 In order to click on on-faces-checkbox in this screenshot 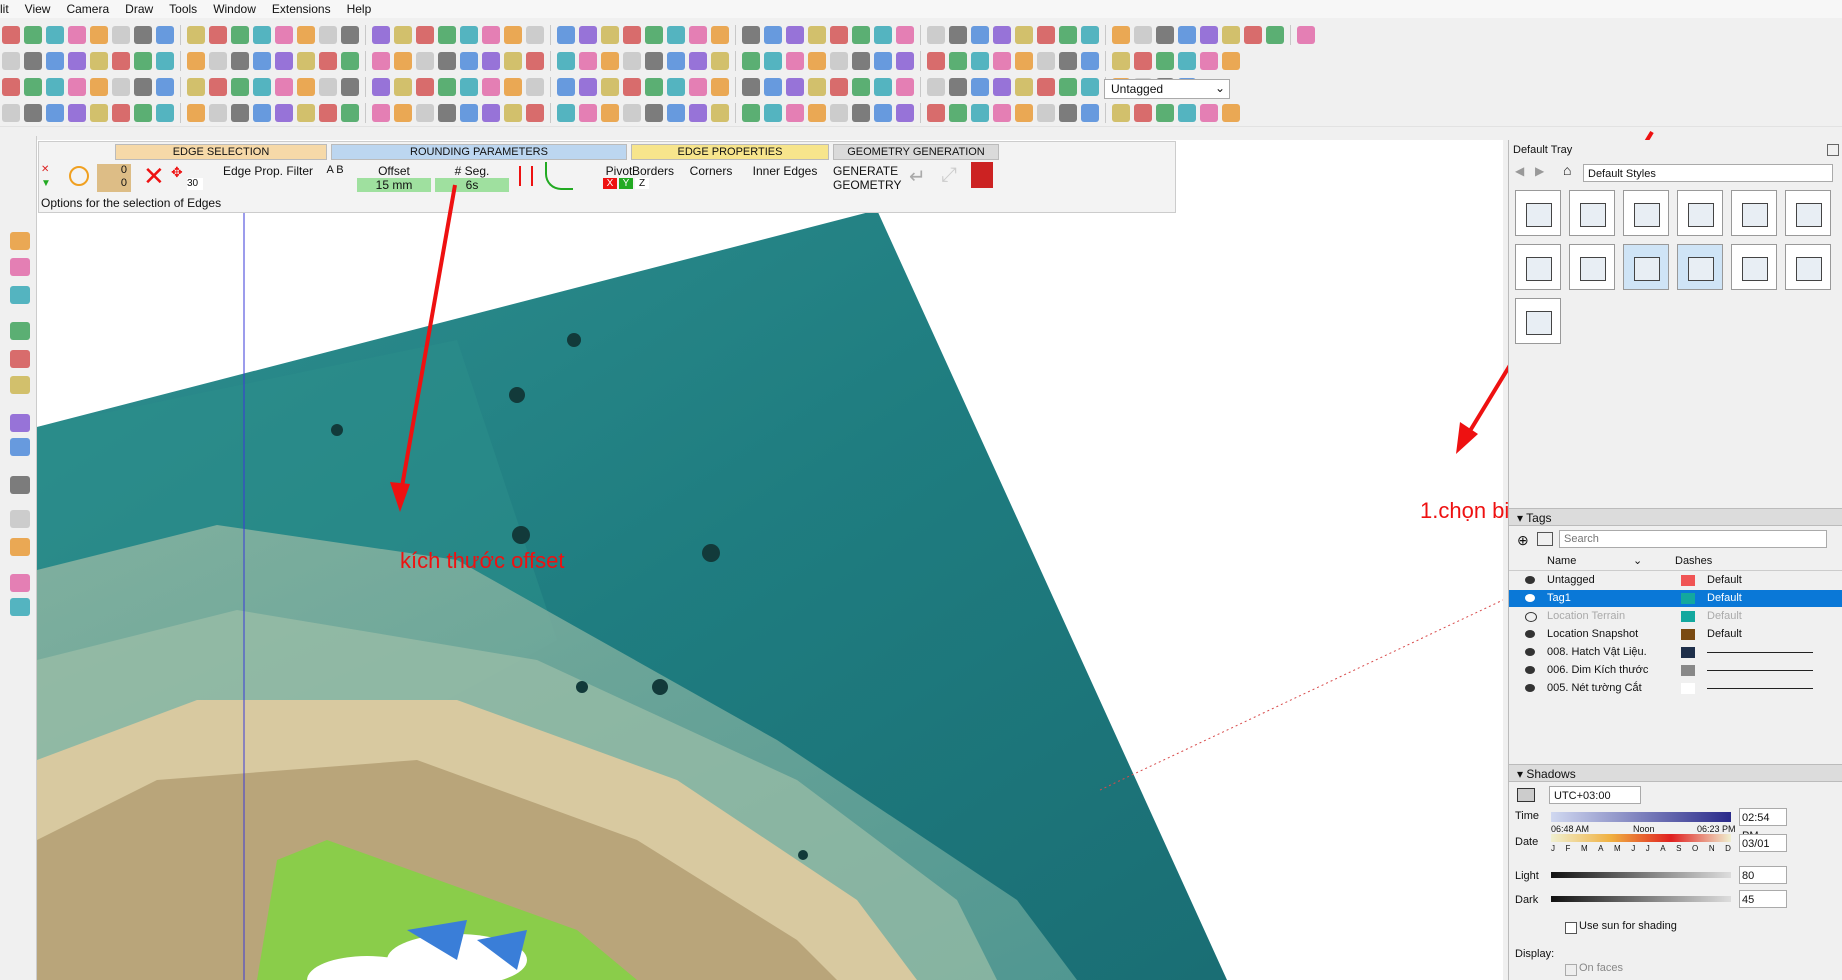, I will do `click(1571, 970)`.